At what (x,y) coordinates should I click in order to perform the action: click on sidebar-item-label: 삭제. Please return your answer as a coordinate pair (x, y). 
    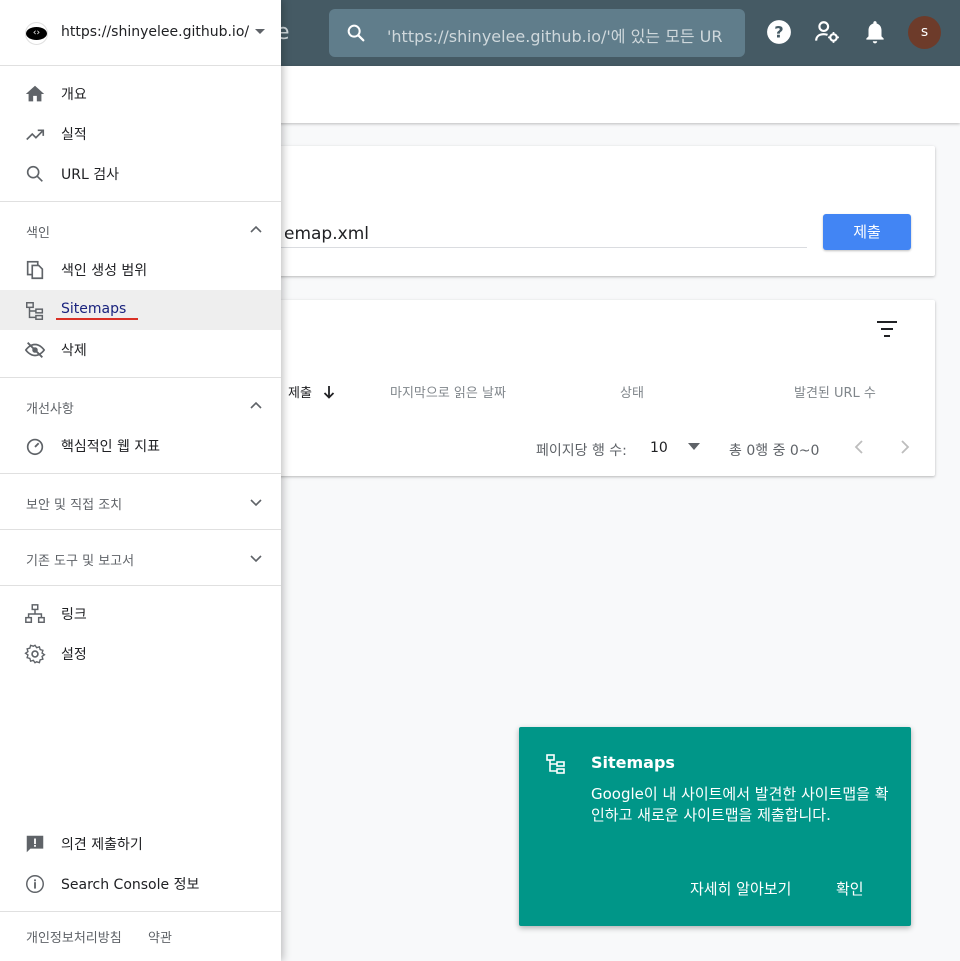
    Looking at the image, I should click on (74, 351).